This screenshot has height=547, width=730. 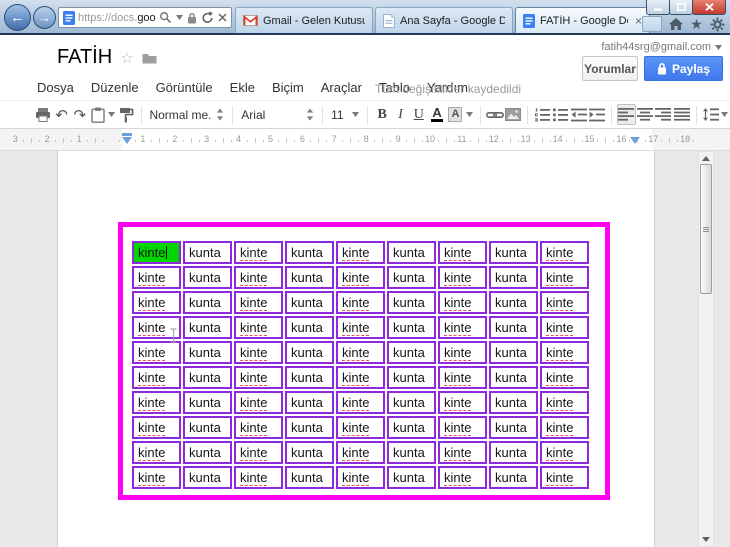 I want to click on new-tab-button, so click(x=652, y=24).